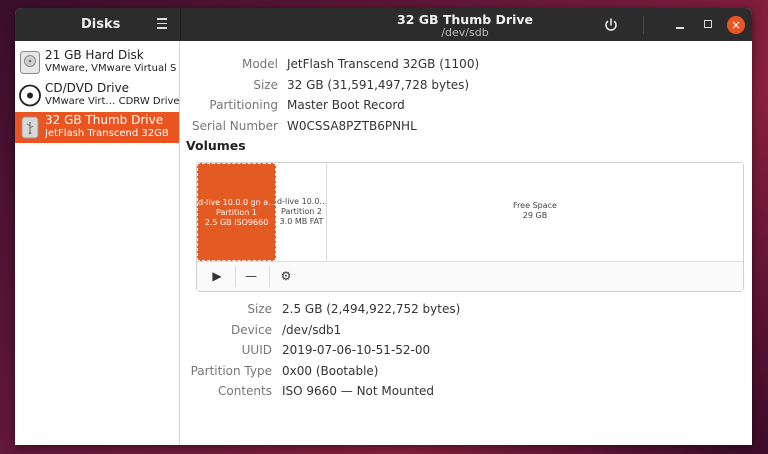 The height and width of the screenshot is (454, 768). What do you see at coordinates (251, 276) in the screenshot?
I see `delete-partition-icon: —` at bounding box center [251, 276].